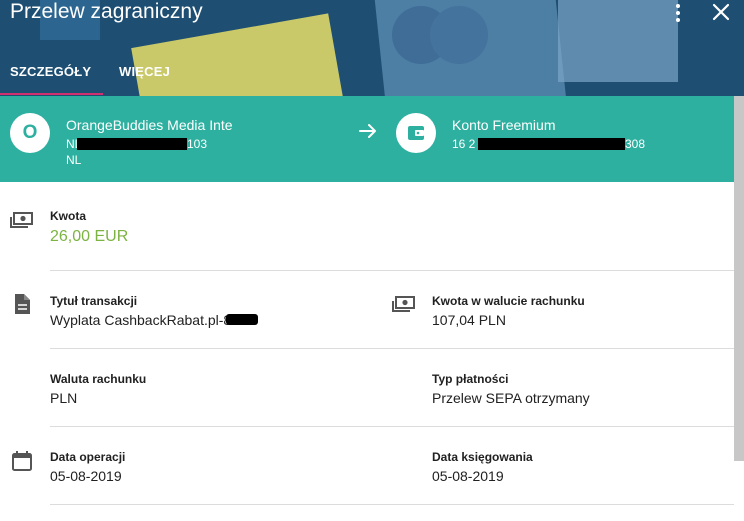 This screenshot has width=744, height=521. Describe the element at coordinates (508, 301) in the screenshot. I see `account-currency-amount-label: Kwota w walucie rachunku` at that location.